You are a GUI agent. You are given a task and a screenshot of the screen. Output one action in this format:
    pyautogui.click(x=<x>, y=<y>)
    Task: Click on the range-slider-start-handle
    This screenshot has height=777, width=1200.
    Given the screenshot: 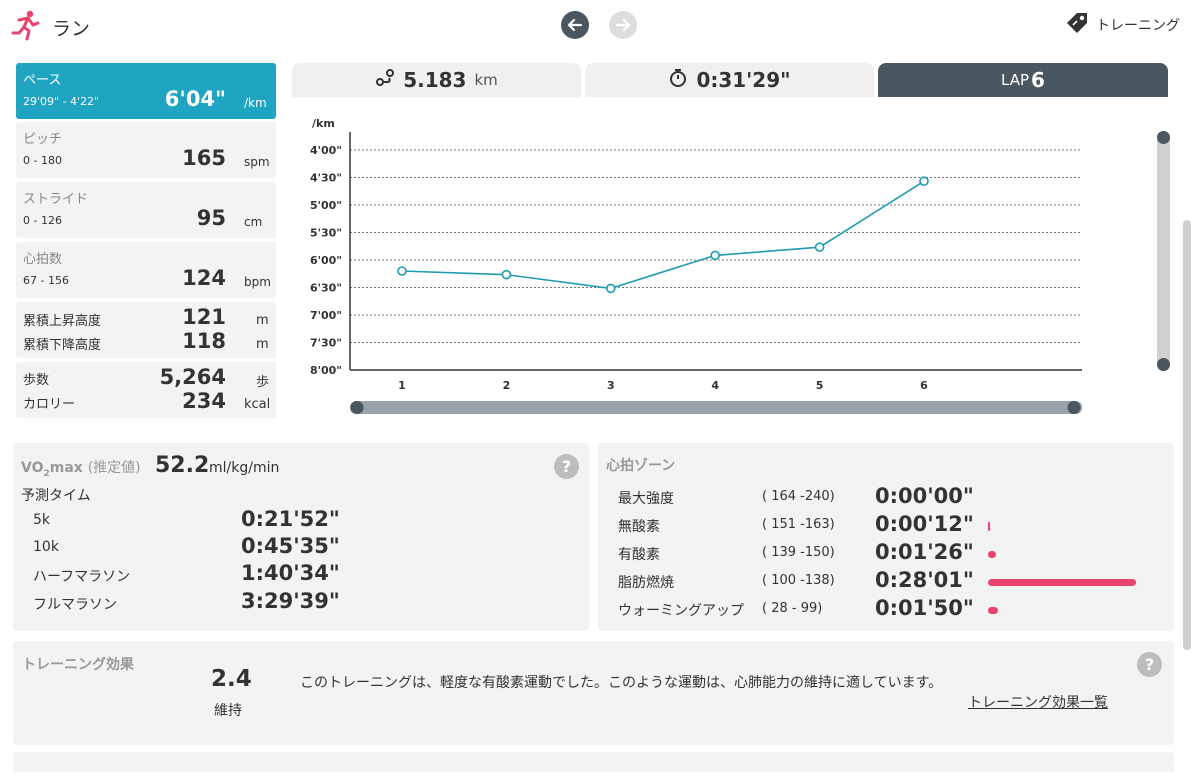 What is the action you would take?
    pyautogui.click(x=357, y=407)
    